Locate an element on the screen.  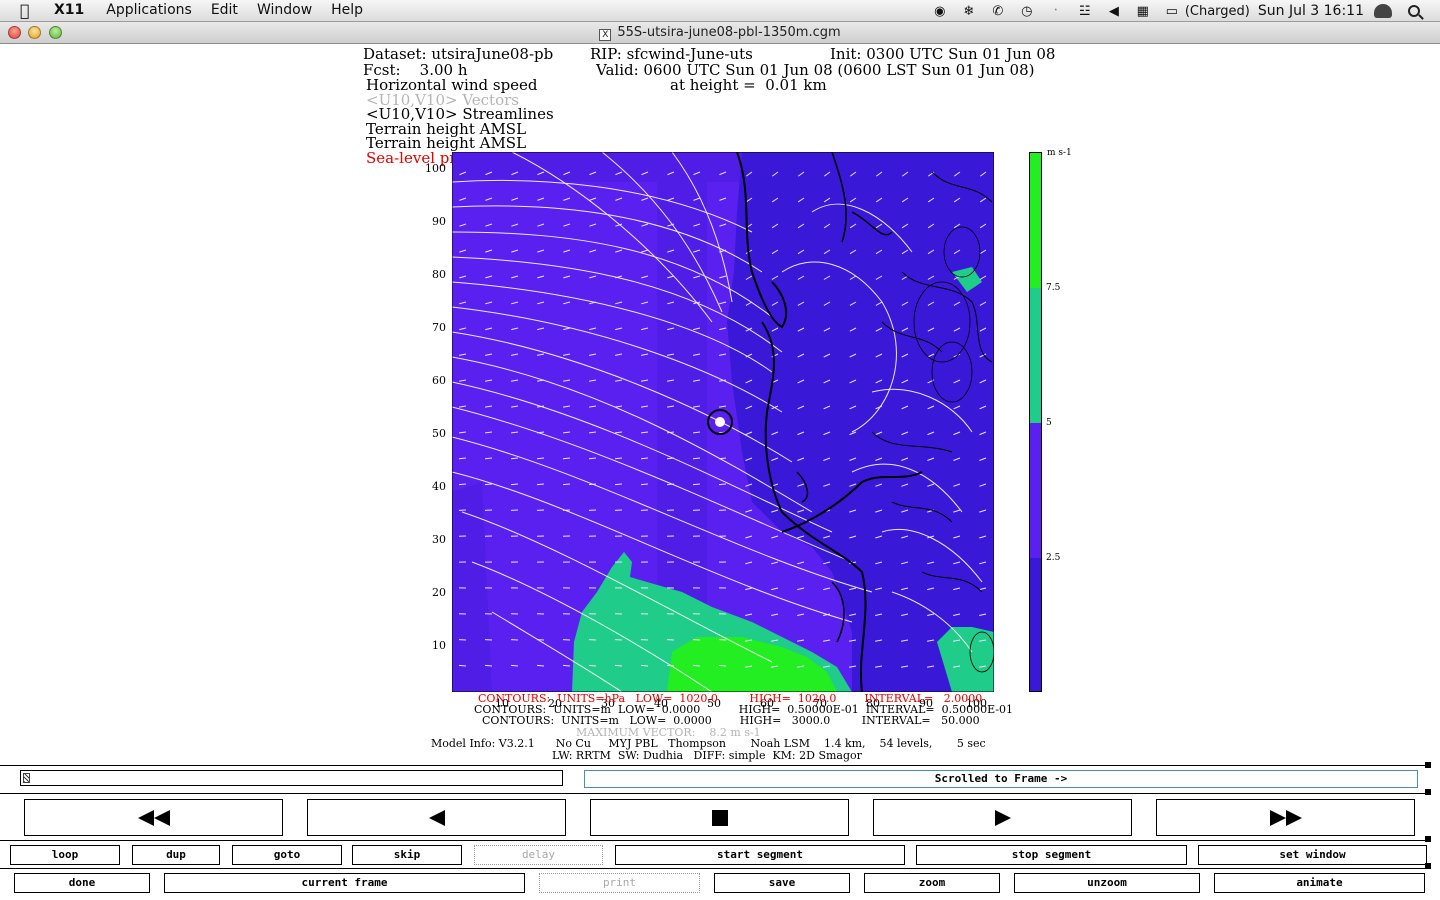
y-tick-label: 70 is located at coordinates (439, 327).